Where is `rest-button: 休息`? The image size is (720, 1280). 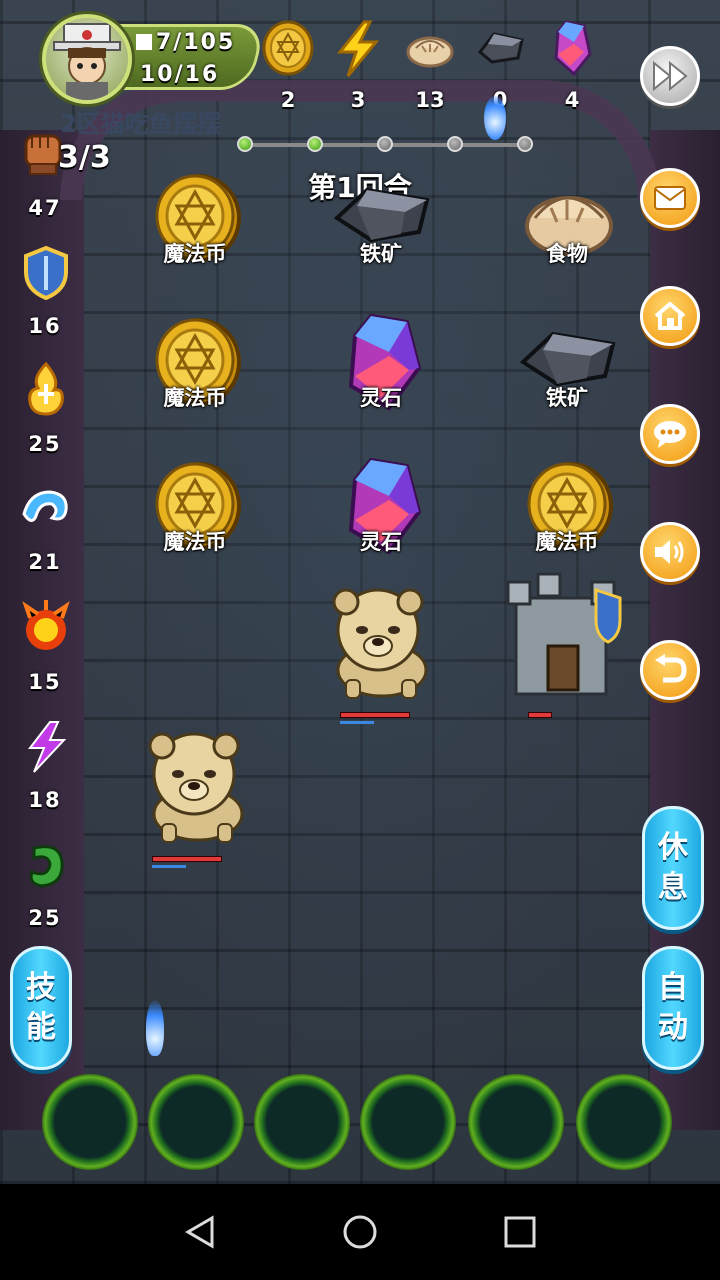
rest-button: 休息 is located at coordinates (673, 868).